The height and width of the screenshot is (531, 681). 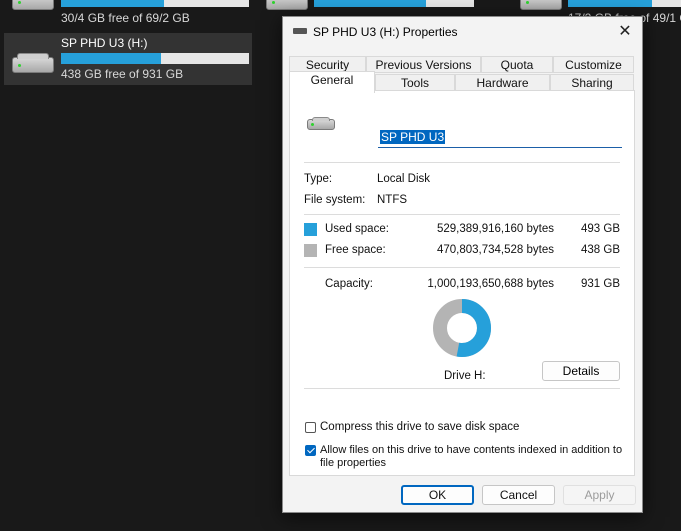 I want to click on details-button: Details, so click(x=581, y=371).